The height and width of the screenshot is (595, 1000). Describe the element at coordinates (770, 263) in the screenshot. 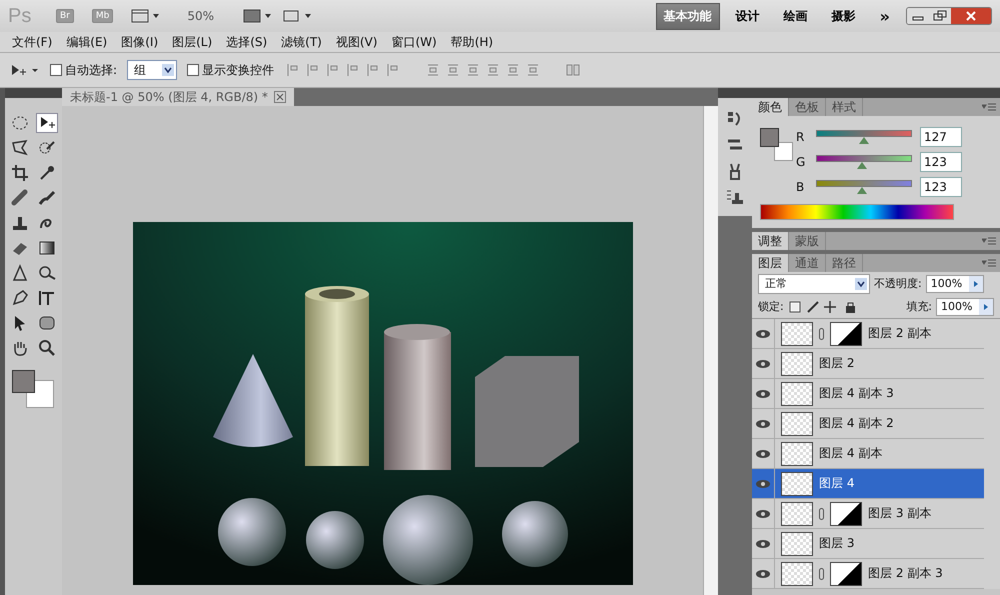

I see `panel-tab: 图层` at that location.